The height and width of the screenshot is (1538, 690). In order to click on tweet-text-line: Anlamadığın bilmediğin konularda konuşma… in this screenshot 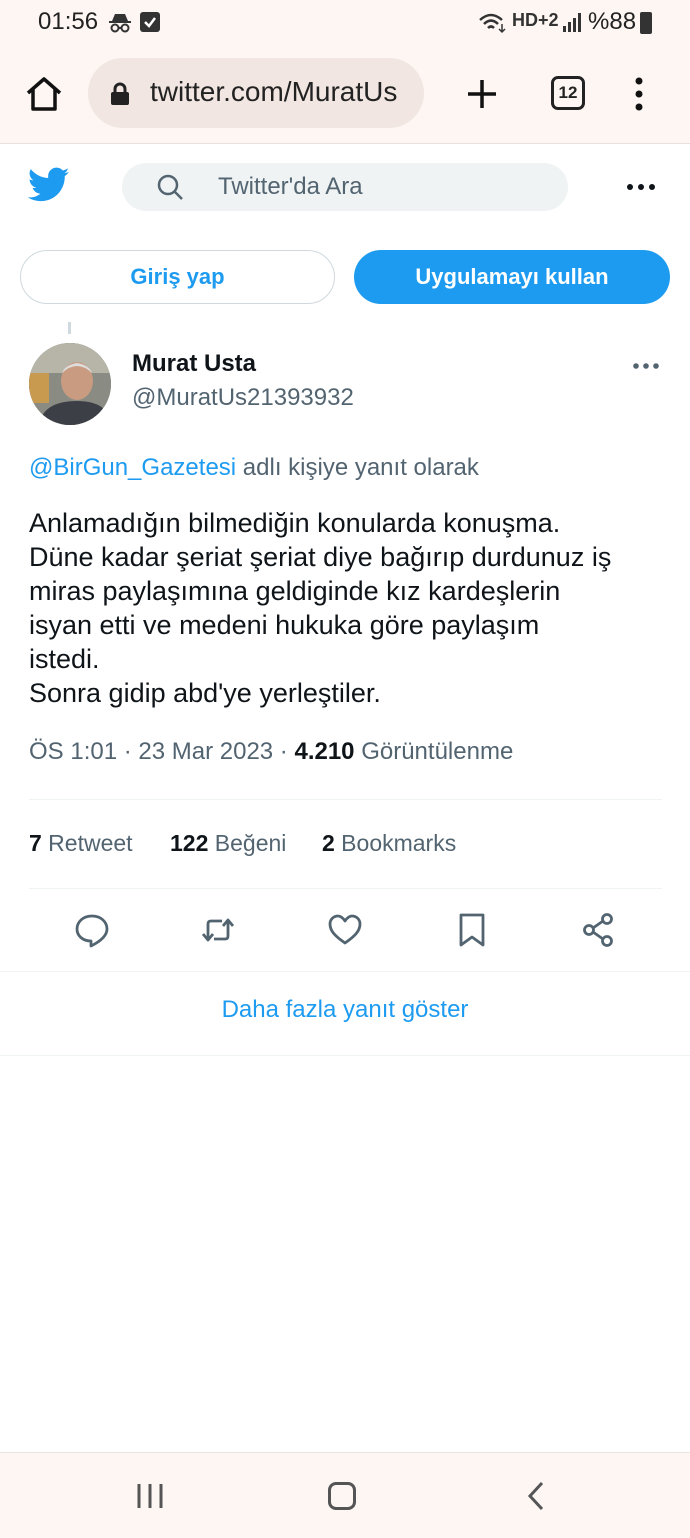, I will do `click(295, 523)`.